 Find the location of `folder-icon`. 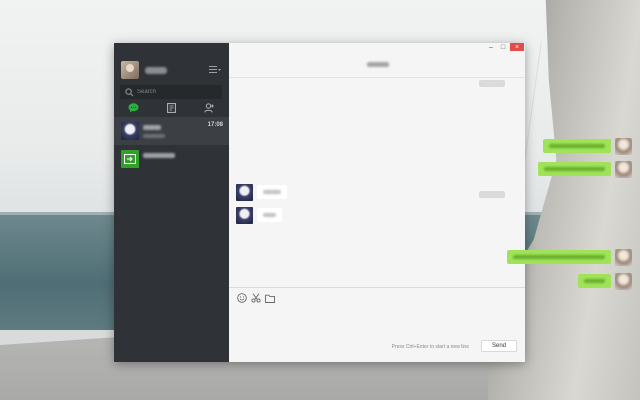

folder-icon is located at coordinates (270, 298).